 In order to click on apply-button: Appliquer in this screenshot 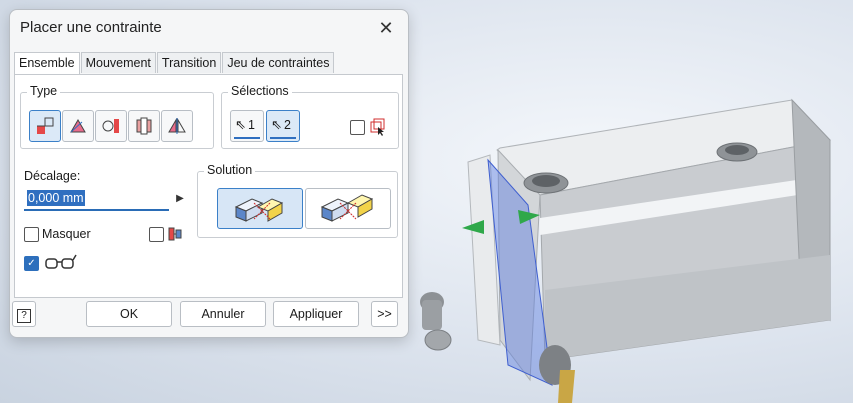, I will do `click(316, 314)`.